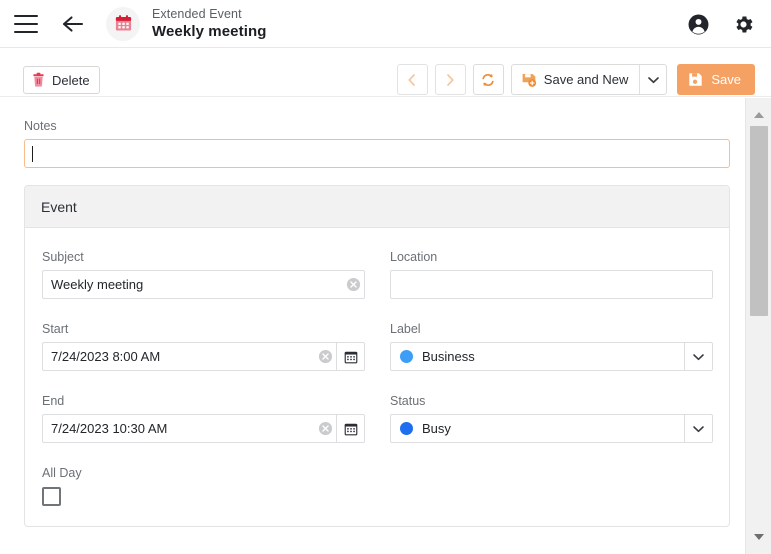  What do you see at coordinates (759, 221) in the screenshot?
I see `scrollbar-thumb` at bounding box center [759, 221].